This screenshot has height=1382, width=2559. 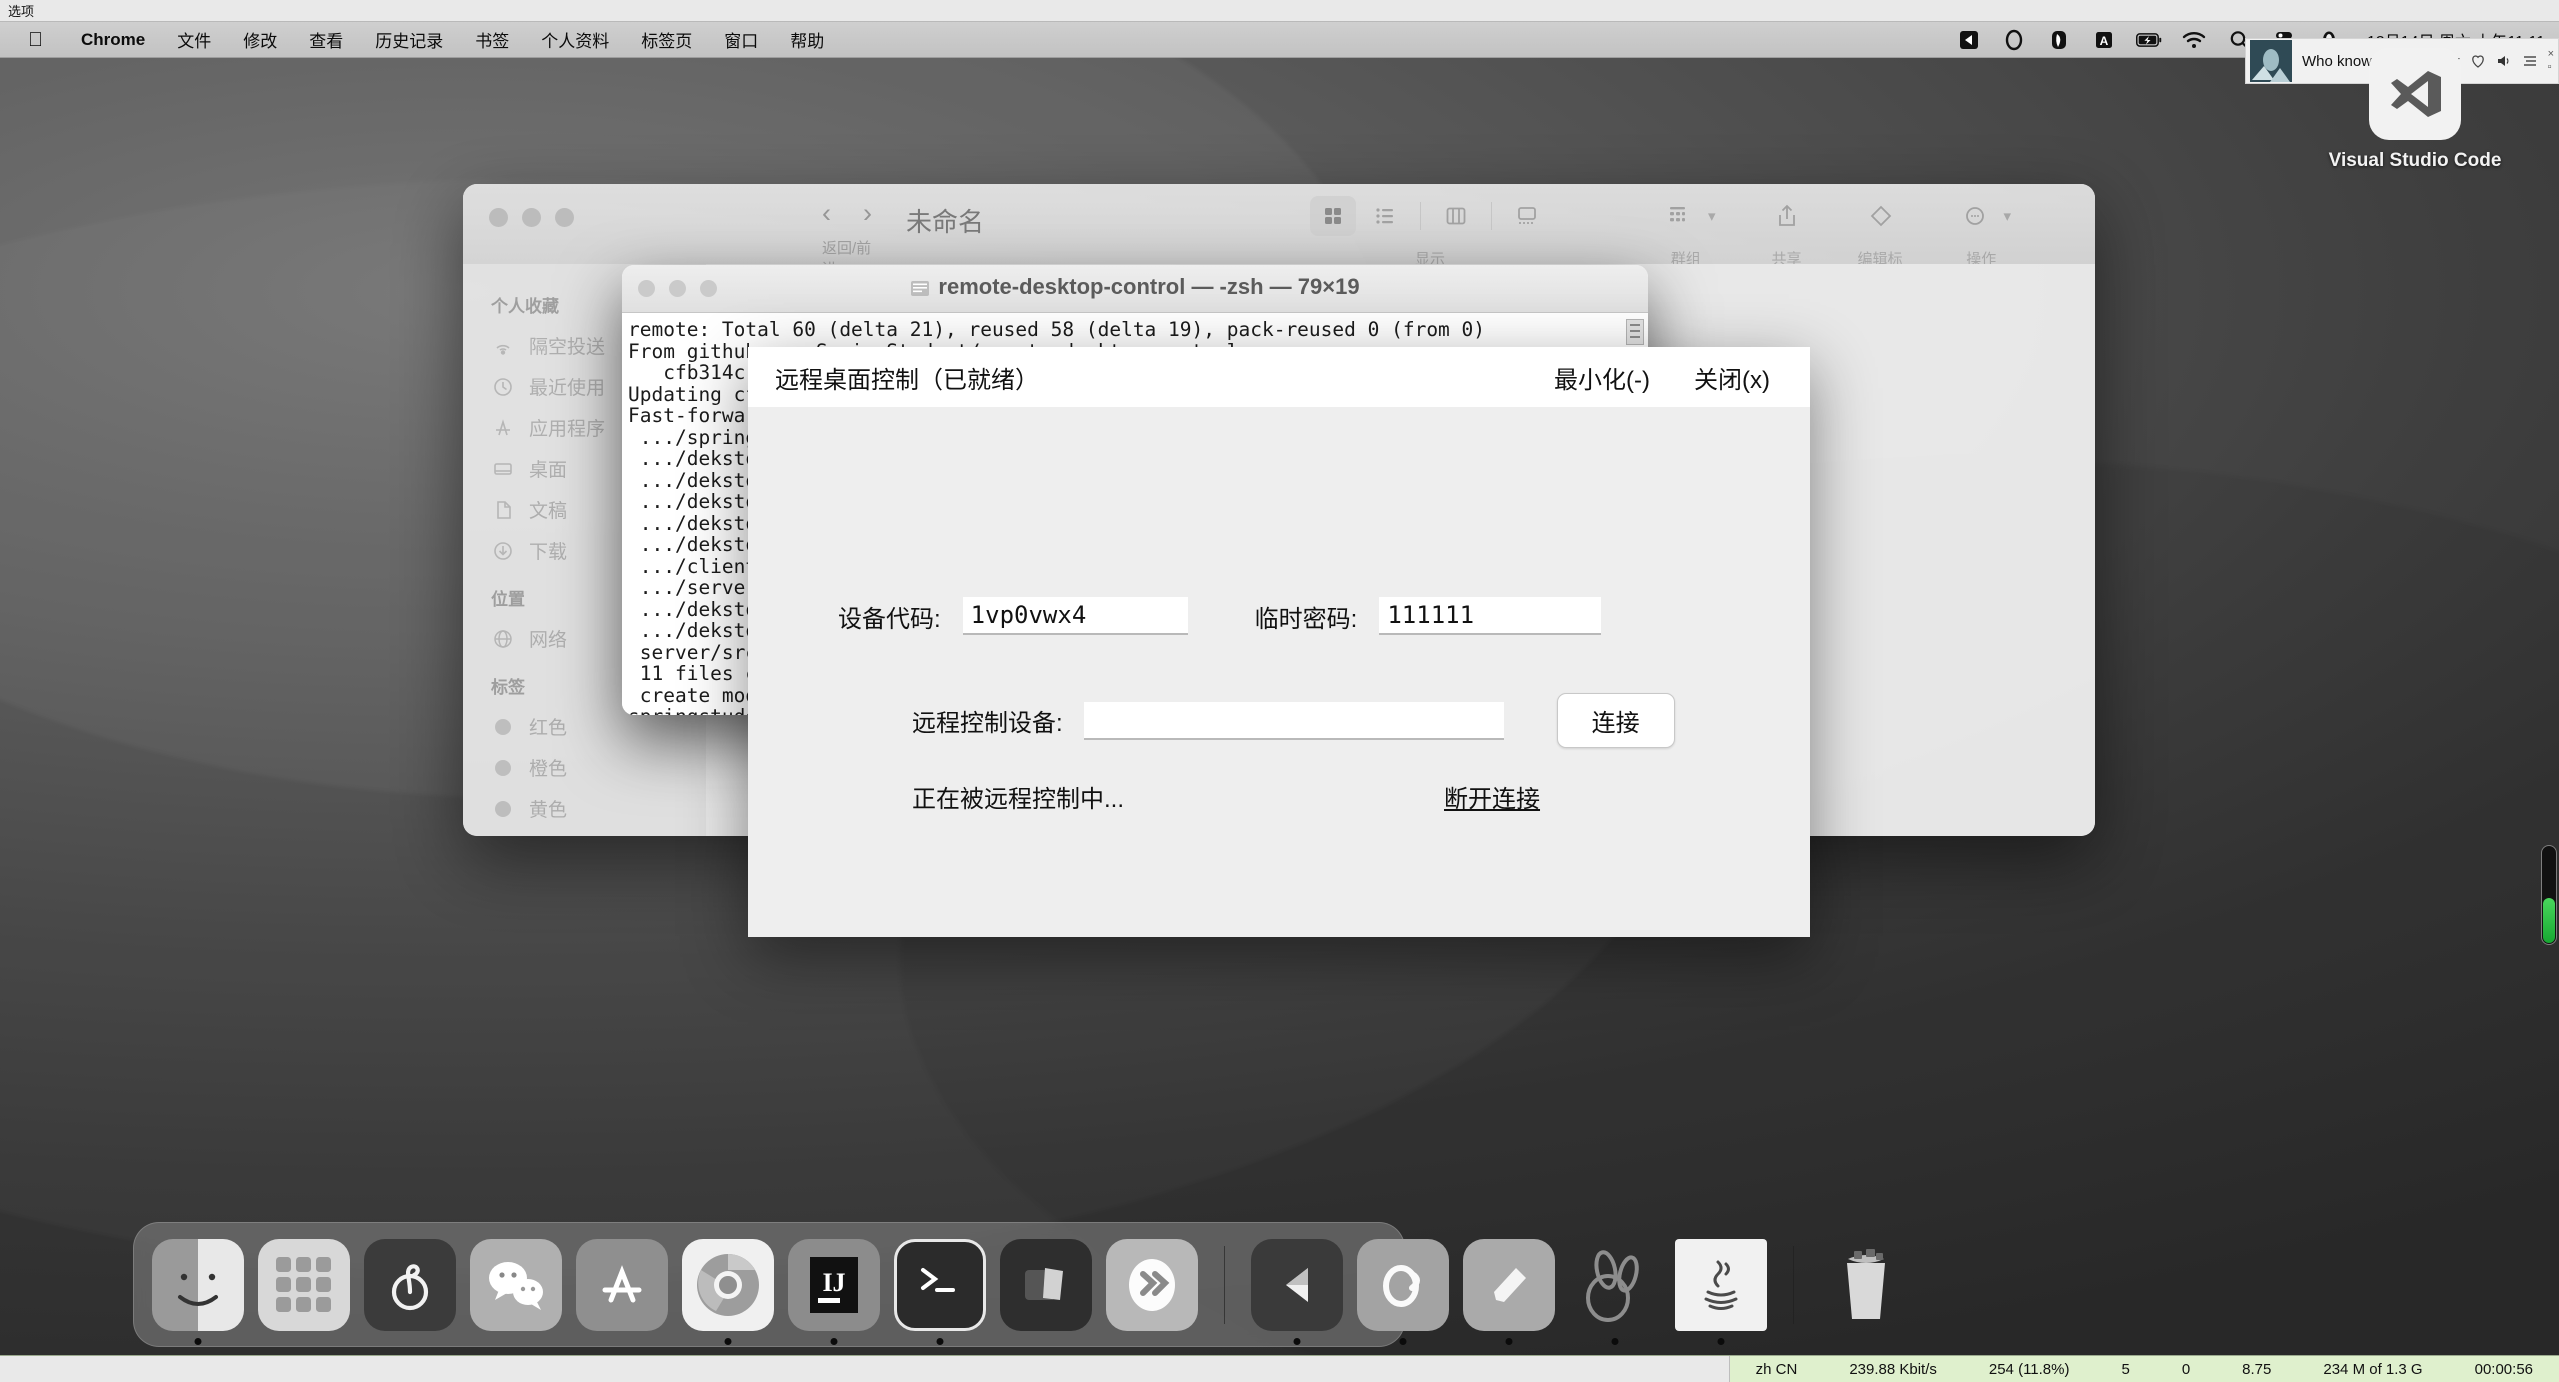 What do you see at coordinates (1075, 616) in the screenshot?
I see `device-code-input` at bounding box center [1075, 616].